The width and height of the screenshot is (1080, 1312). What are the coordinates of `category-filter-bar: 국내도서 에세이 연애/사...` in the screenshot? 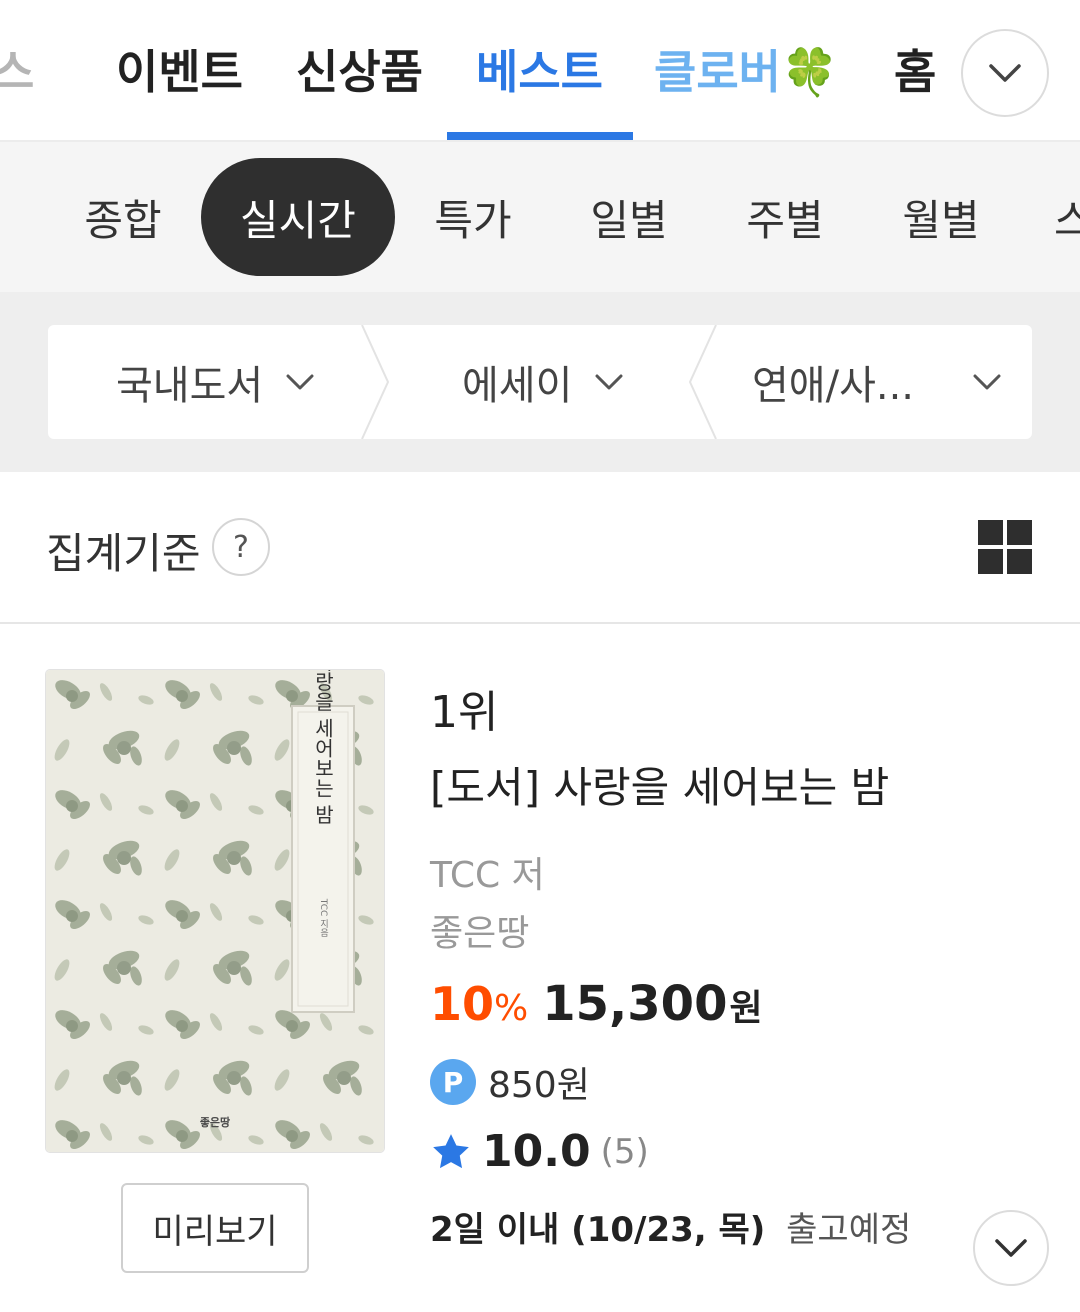 It's located at (540, 382).